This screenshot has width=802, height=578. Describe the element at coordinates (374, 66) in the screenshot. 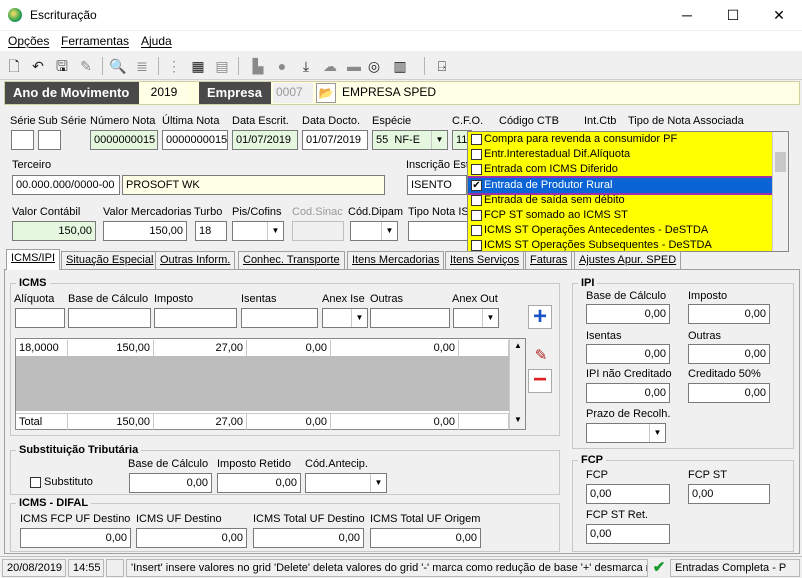

I see `cb-coins-icon: ◎` at that location.